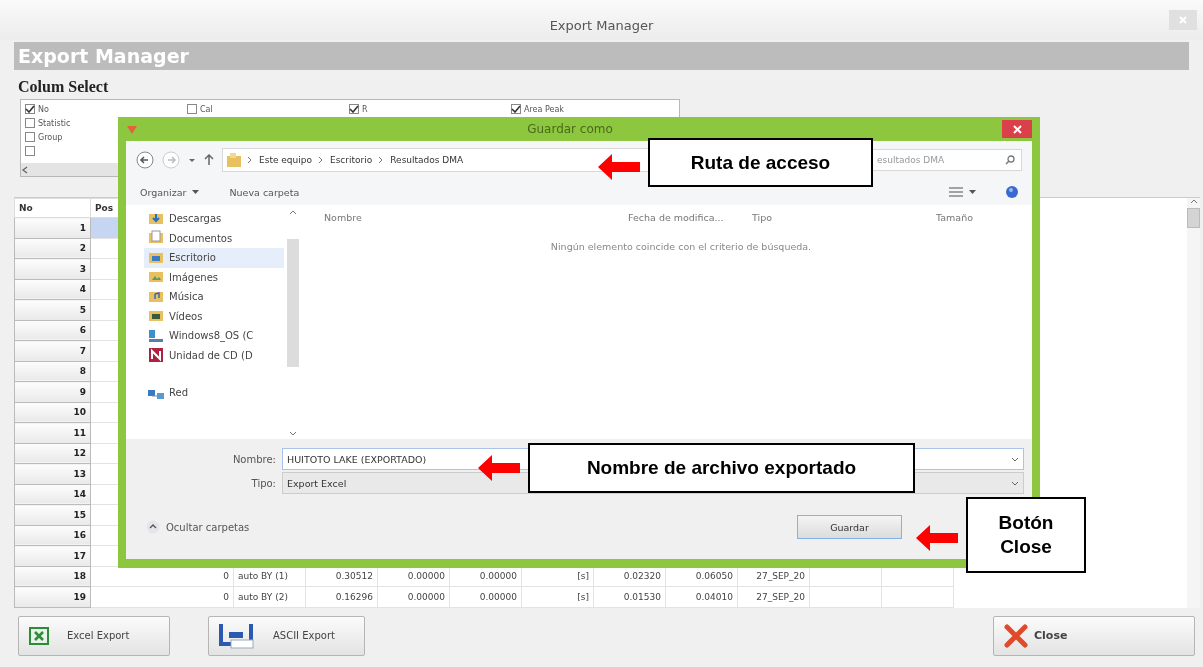  I want to click on field-label: Tipo:, so click(263, 483).